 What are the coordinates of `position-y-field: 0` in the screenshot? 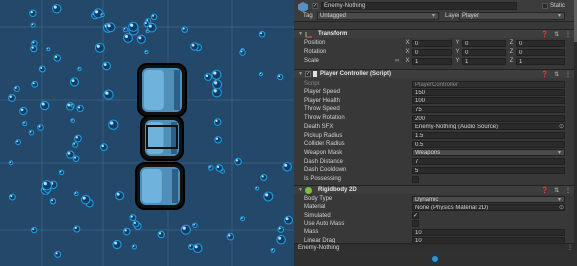 It's located at (484, 43).